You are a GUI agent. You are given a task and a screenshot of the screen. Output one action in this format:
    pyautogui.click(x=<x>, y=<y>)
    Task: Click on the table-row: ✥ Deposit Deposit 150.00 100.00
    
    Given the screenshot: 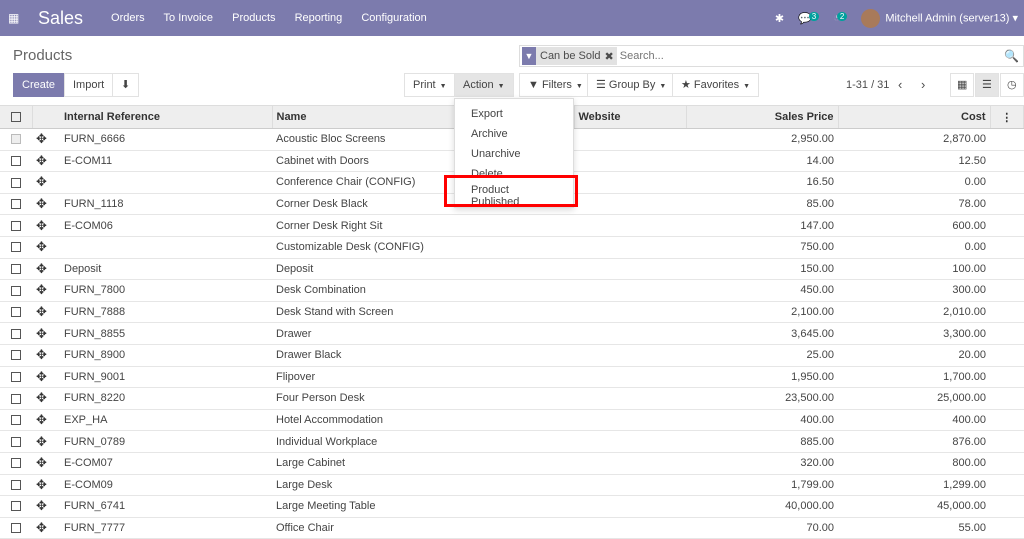 What is the action you would take?
    pyautogui.click(x=512, y=269)
    